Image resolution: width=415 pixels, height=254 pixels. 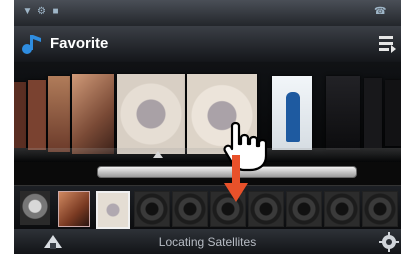 I want to click on swipe-down-arrow-icon, so click(x=236, y=178).